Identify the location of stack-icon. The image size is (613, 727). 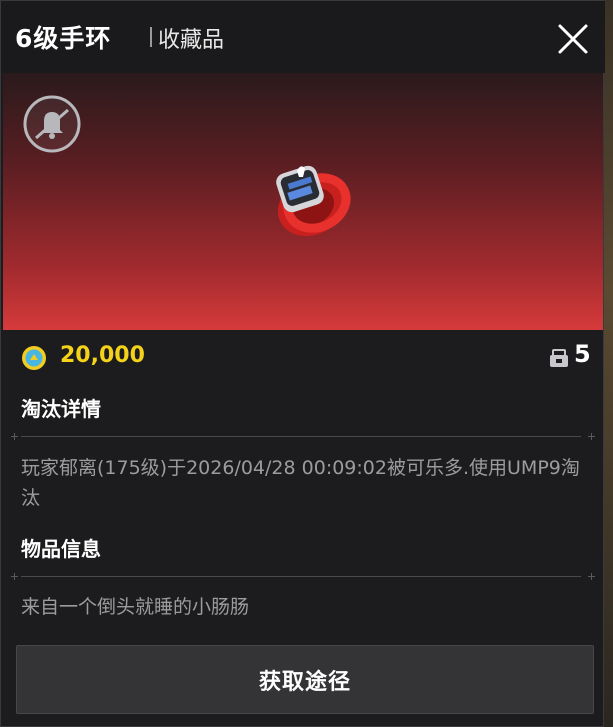
(559, 358).